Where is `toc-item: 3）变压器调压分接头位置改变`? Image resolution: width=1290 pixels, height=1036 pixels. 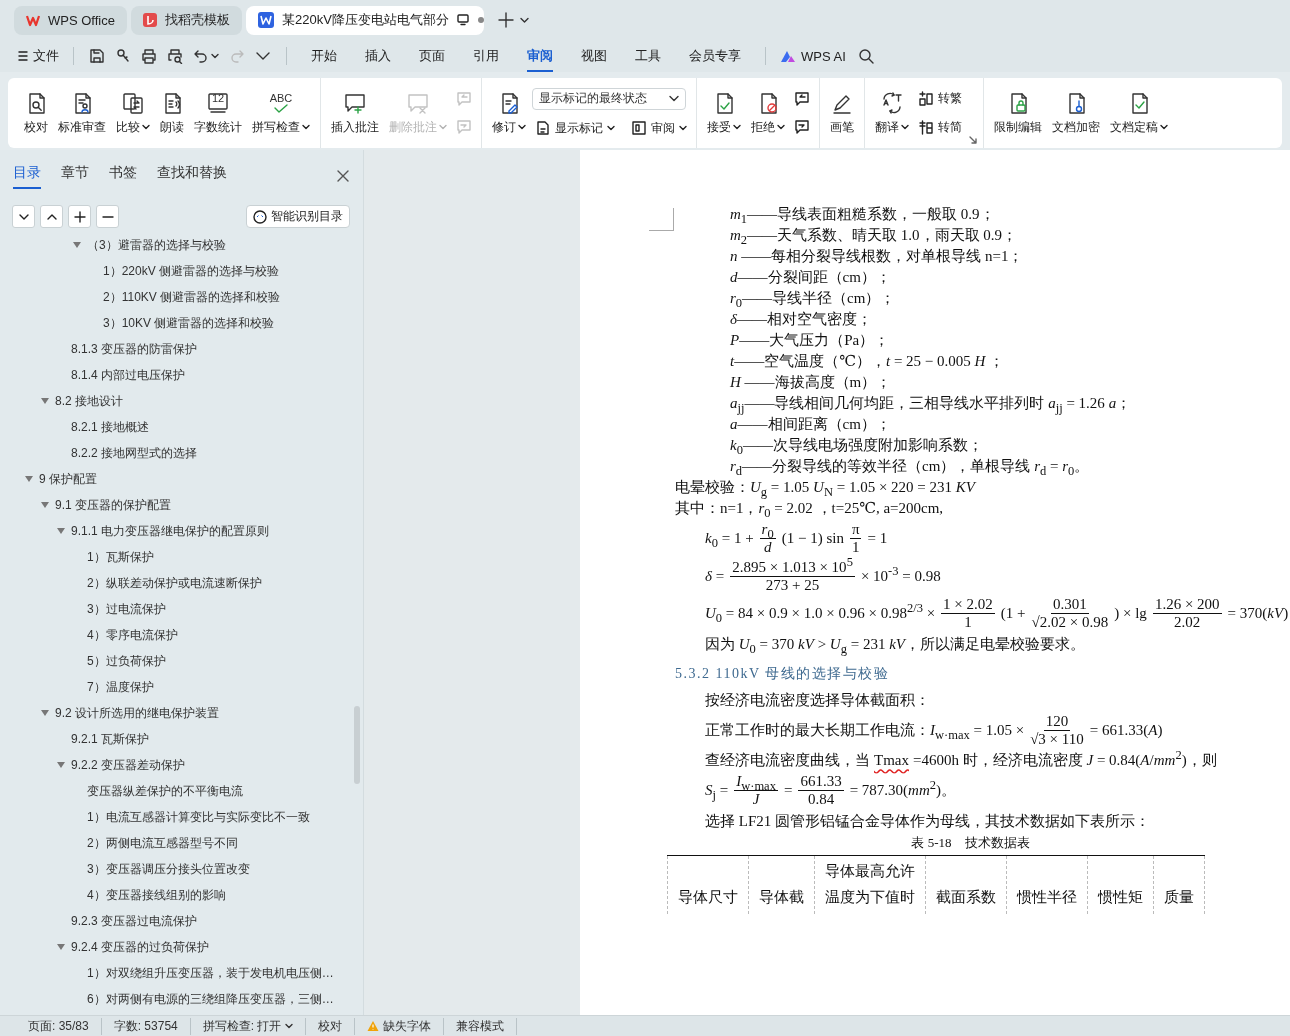
toc-item: 3）变压器调压分接头位置改变 is located at coordinates (181, 869).